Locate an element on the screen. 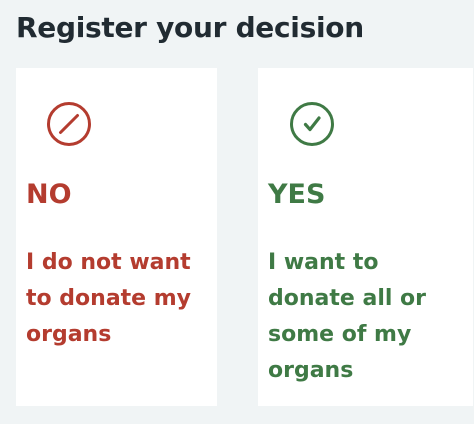  page-title: Register your decision is located at coordinates (190, 27).